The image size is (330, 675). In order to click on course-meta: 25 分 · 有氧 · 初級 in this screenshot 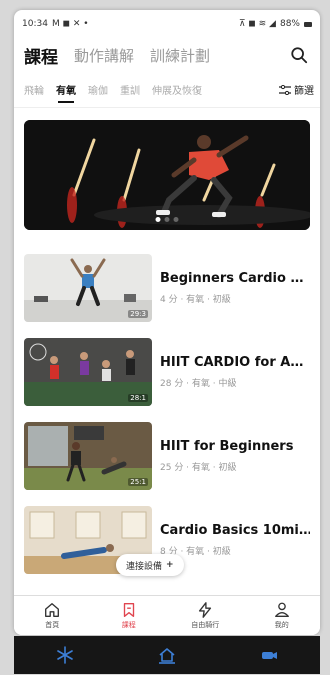, I will do `click(198, 468)`.